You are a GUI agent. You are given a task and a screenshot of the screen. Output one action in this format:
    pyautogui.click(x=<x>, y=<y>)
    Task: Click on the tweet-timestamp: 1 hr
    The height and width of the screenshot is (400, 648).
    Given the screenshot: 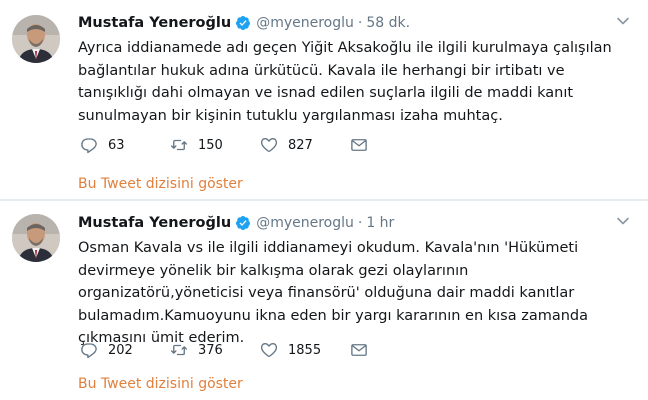 What is the action you would take?
    pyautogui.click(x=380, y=223)
    